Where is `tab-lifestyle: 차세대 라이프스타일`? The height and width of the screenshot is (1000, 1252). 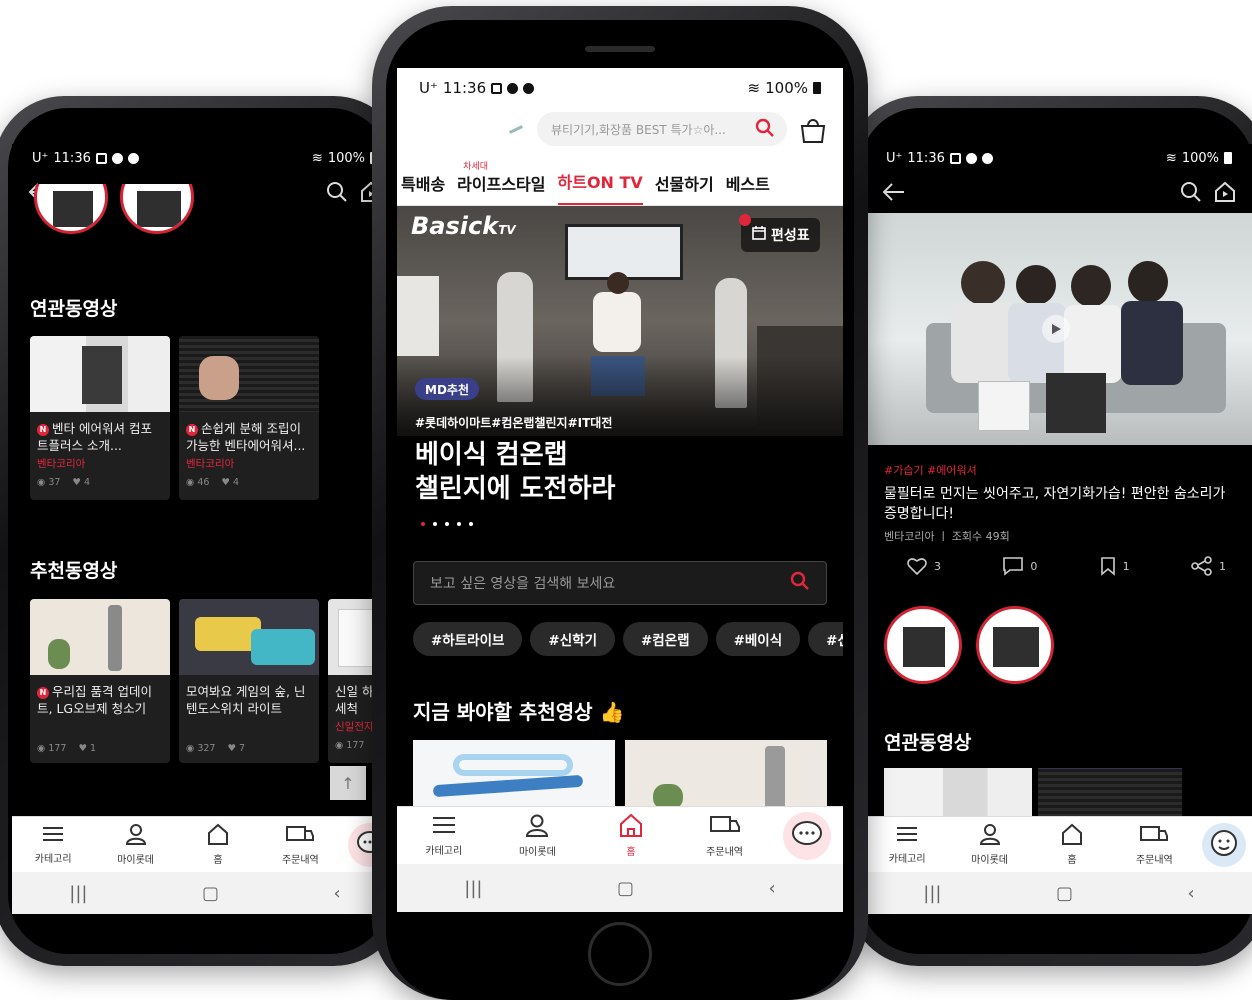 tab-lifestyle: 차세대 라이프스타일 is located at coordinates (501, 183).